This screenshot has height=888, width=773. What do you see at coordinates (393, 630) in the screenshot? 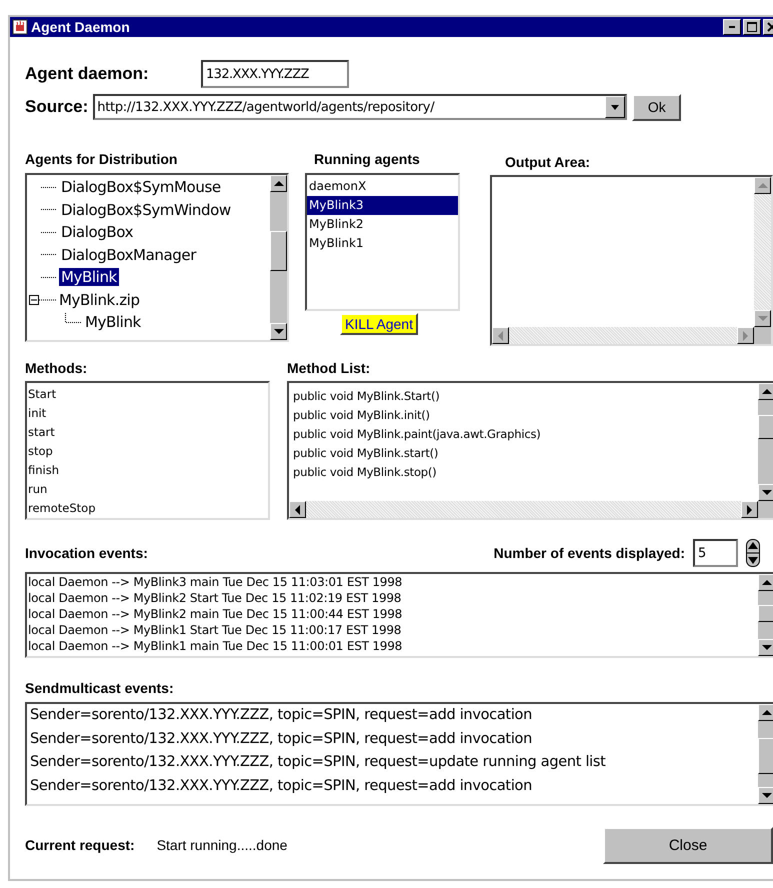
I see `list-item: local Daemon --> MyBlink1 Start Tue Dec 15 11:00:17 EST 1998` at bounding box center [393, 630].